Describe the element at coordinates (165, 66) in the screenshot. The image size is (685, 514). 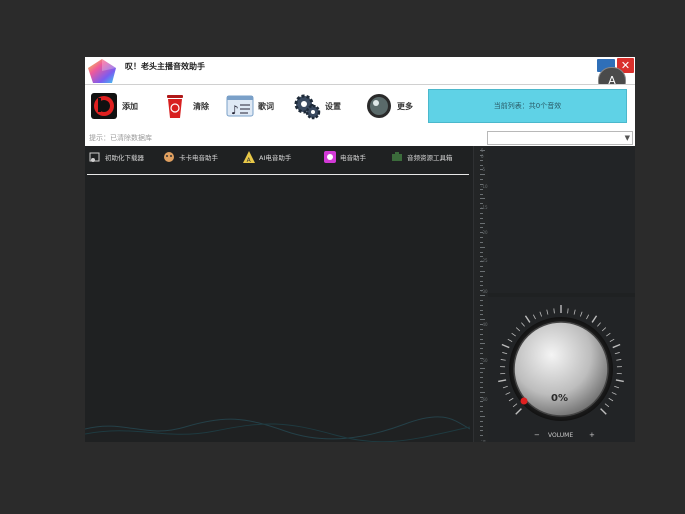
I see `window-title: 叹！老头主播音效助手` at that location.